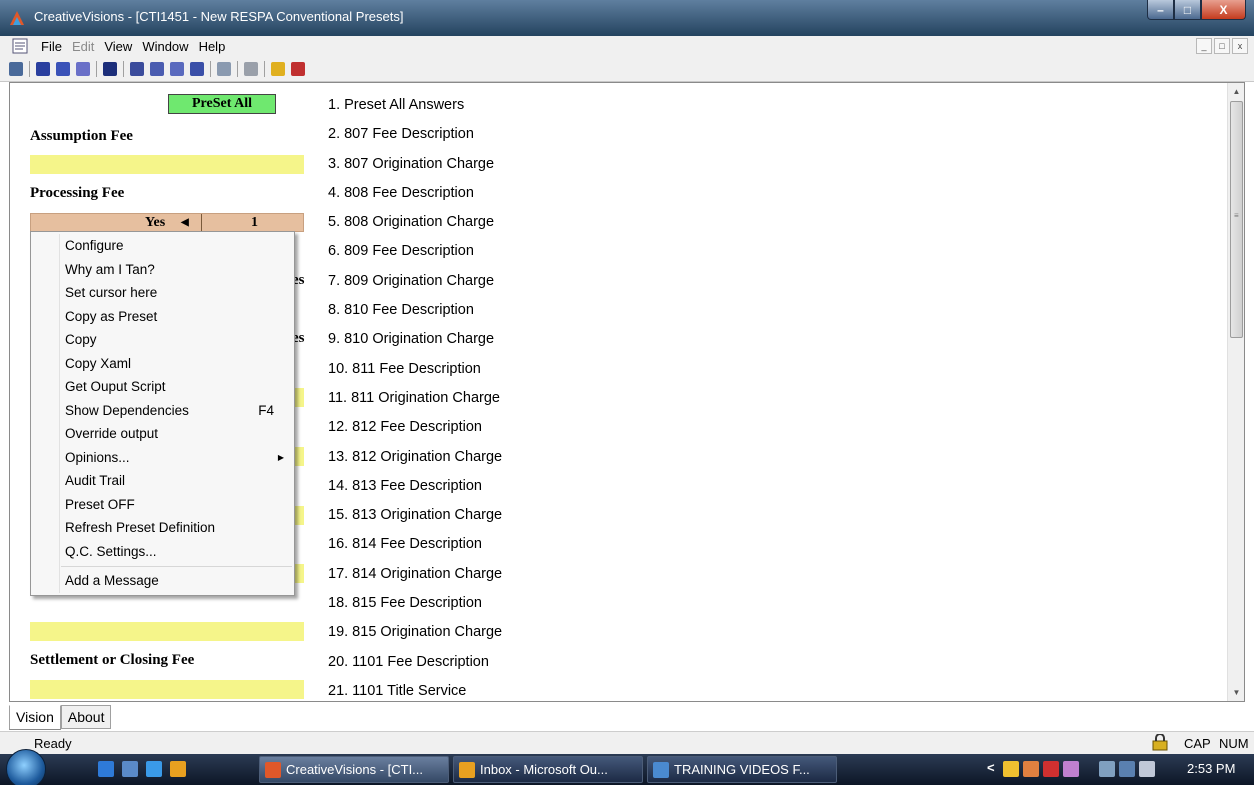 Image resolution: width=1254 pixels, height=785 pixels. I want to click on question-item: 15. 813 Origination Charge, so click(415, 521).